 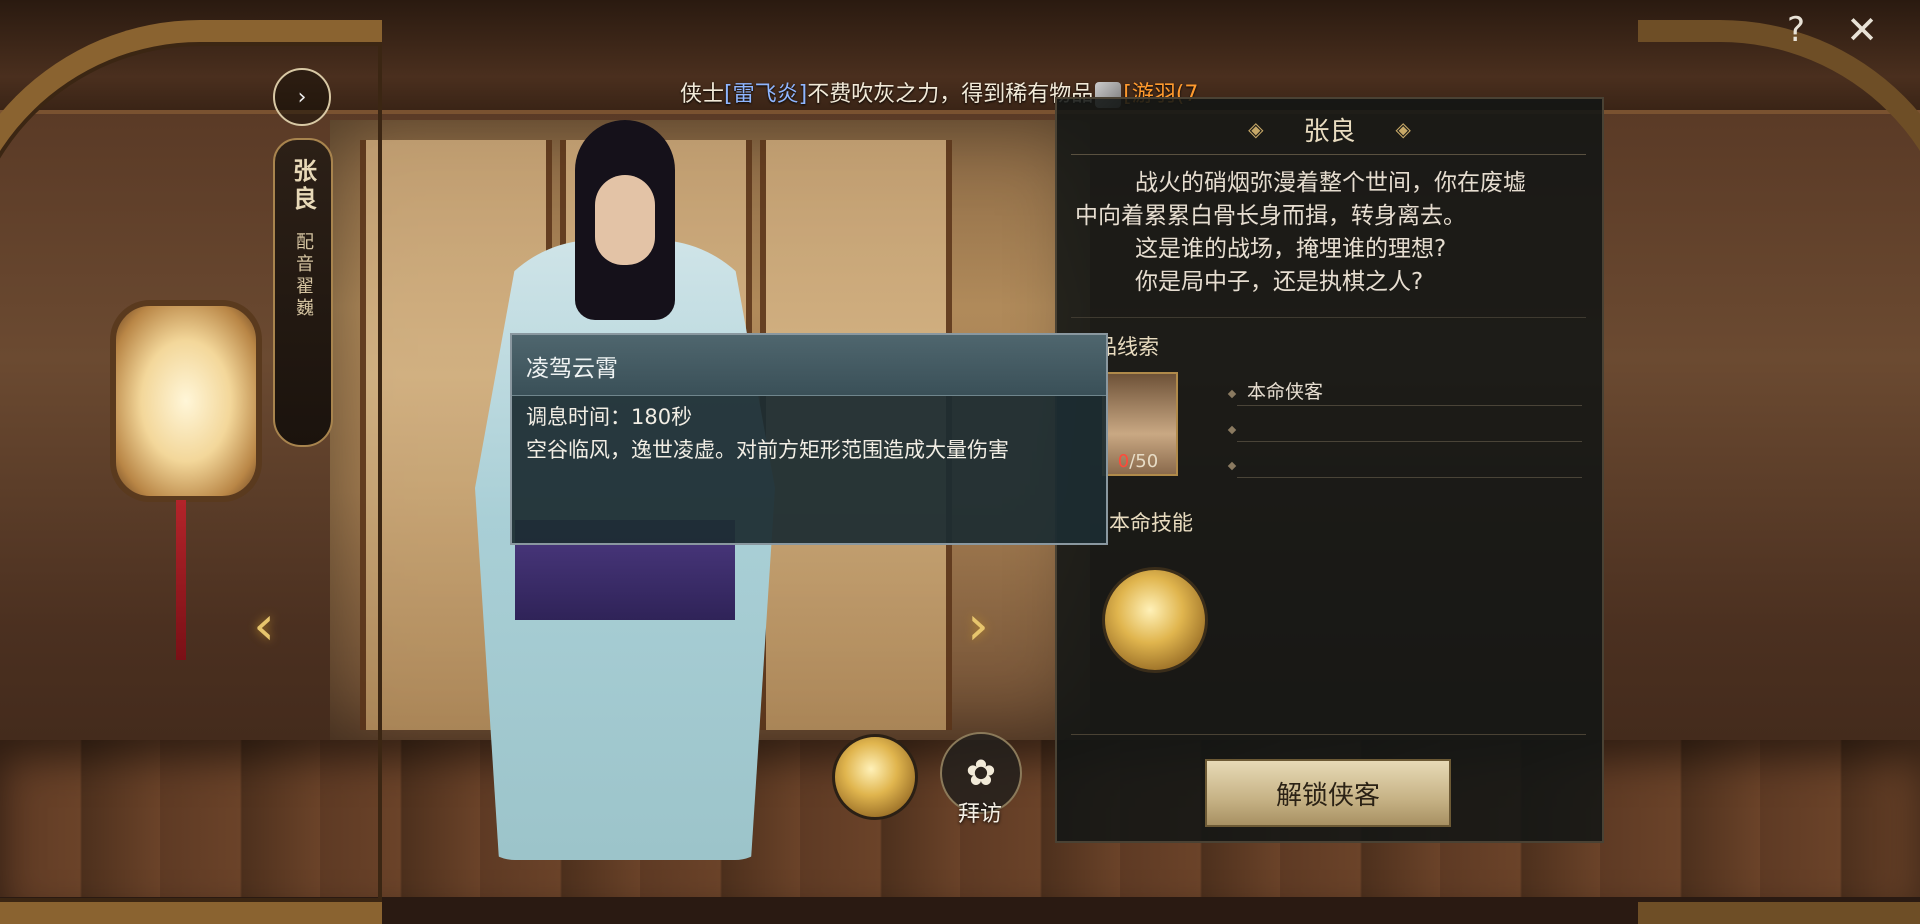 What do you see at coordinates (1123, 461) in the screenshot?
I see `clue-count-current: 0` at bounding box center [1123, 461].